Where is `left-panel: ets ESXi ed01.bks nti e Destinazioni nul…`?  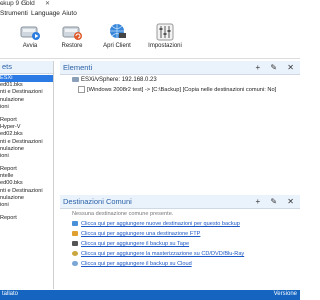
left-panel: ets ESXi ed01.bks nti e Destinazioni nul… is located at coordinates (27, 175).